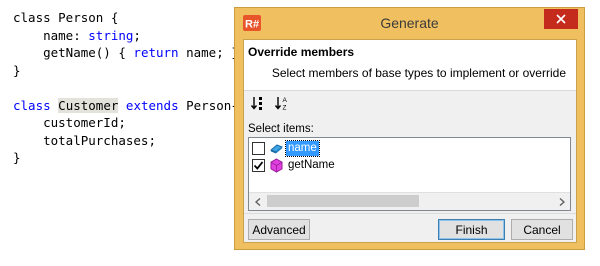 The width and height of the screenshot is (600, 266). What do you see at coordinates (276, 149) in the screenshot?
I see `property-icon` at bounding box center [276, 149].